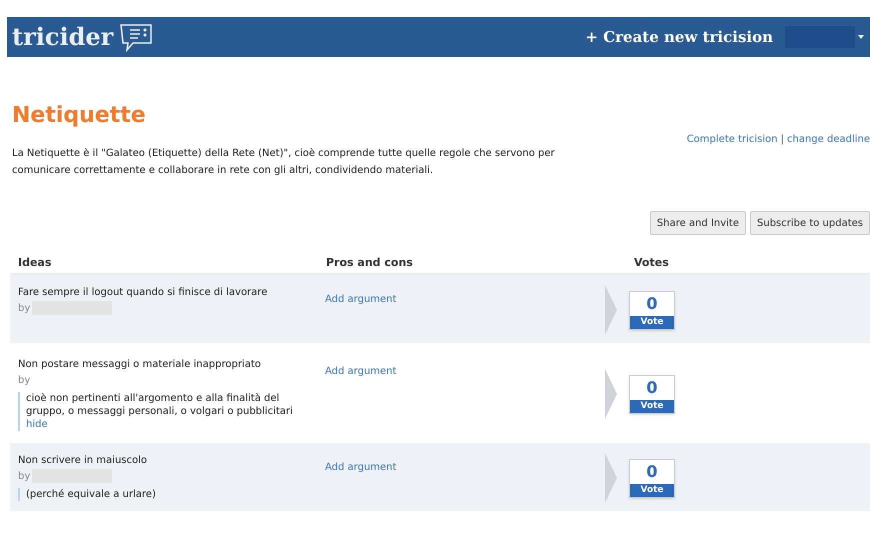  What do you see at coordinates (810, 223) in the screenshot?
I see `action-button: Subscribe to updates` at bounding box center [810, 223].